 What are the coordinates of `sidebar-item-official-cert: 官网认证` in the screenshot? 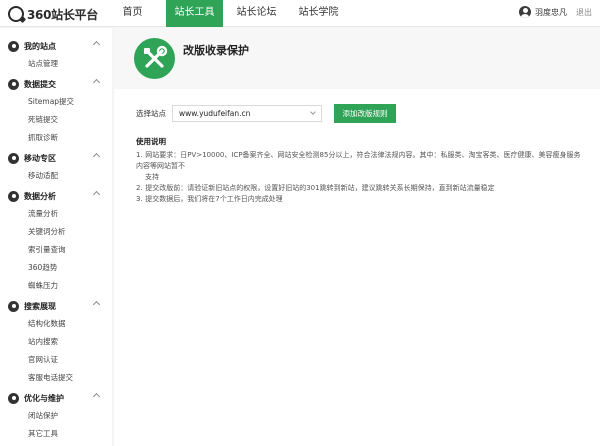 It's located at (56, 360).